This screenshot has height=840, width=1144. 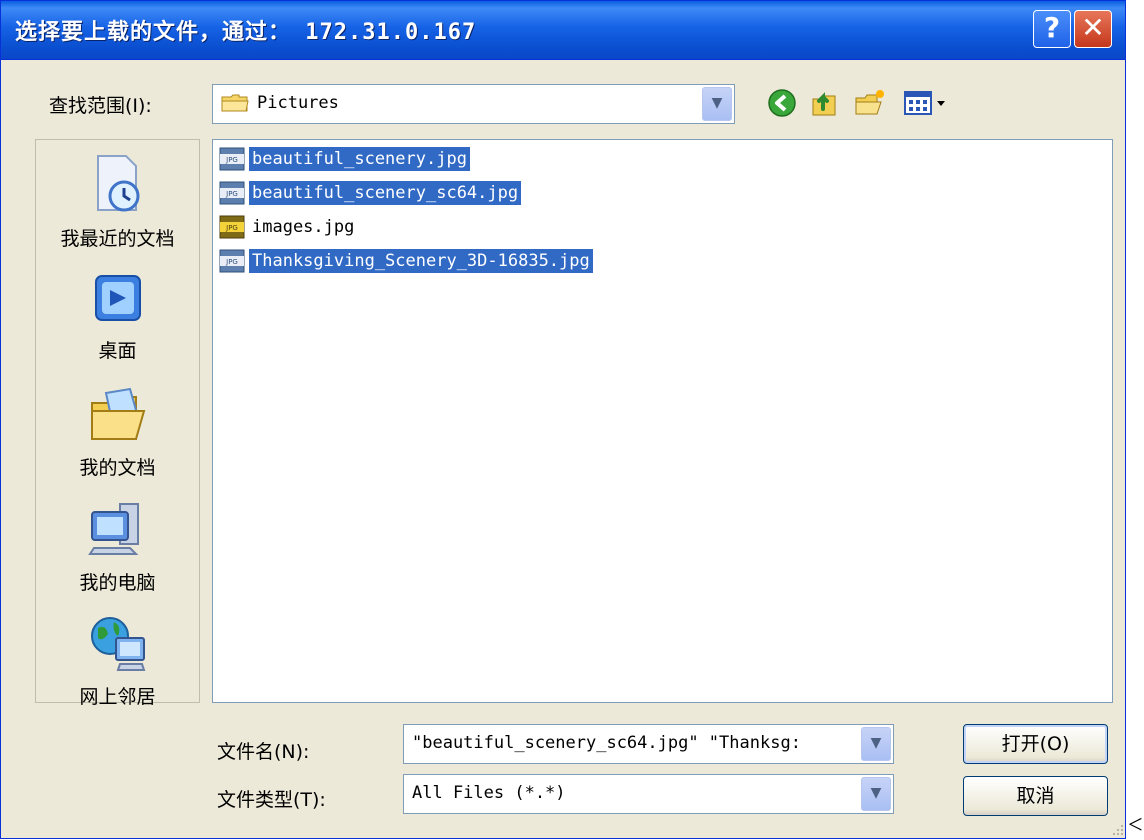 What do you see at coordinates (117, 239) in the screenshot?
I see `place-label-recent: 我最近的文档` at bounding box center [117, 239].